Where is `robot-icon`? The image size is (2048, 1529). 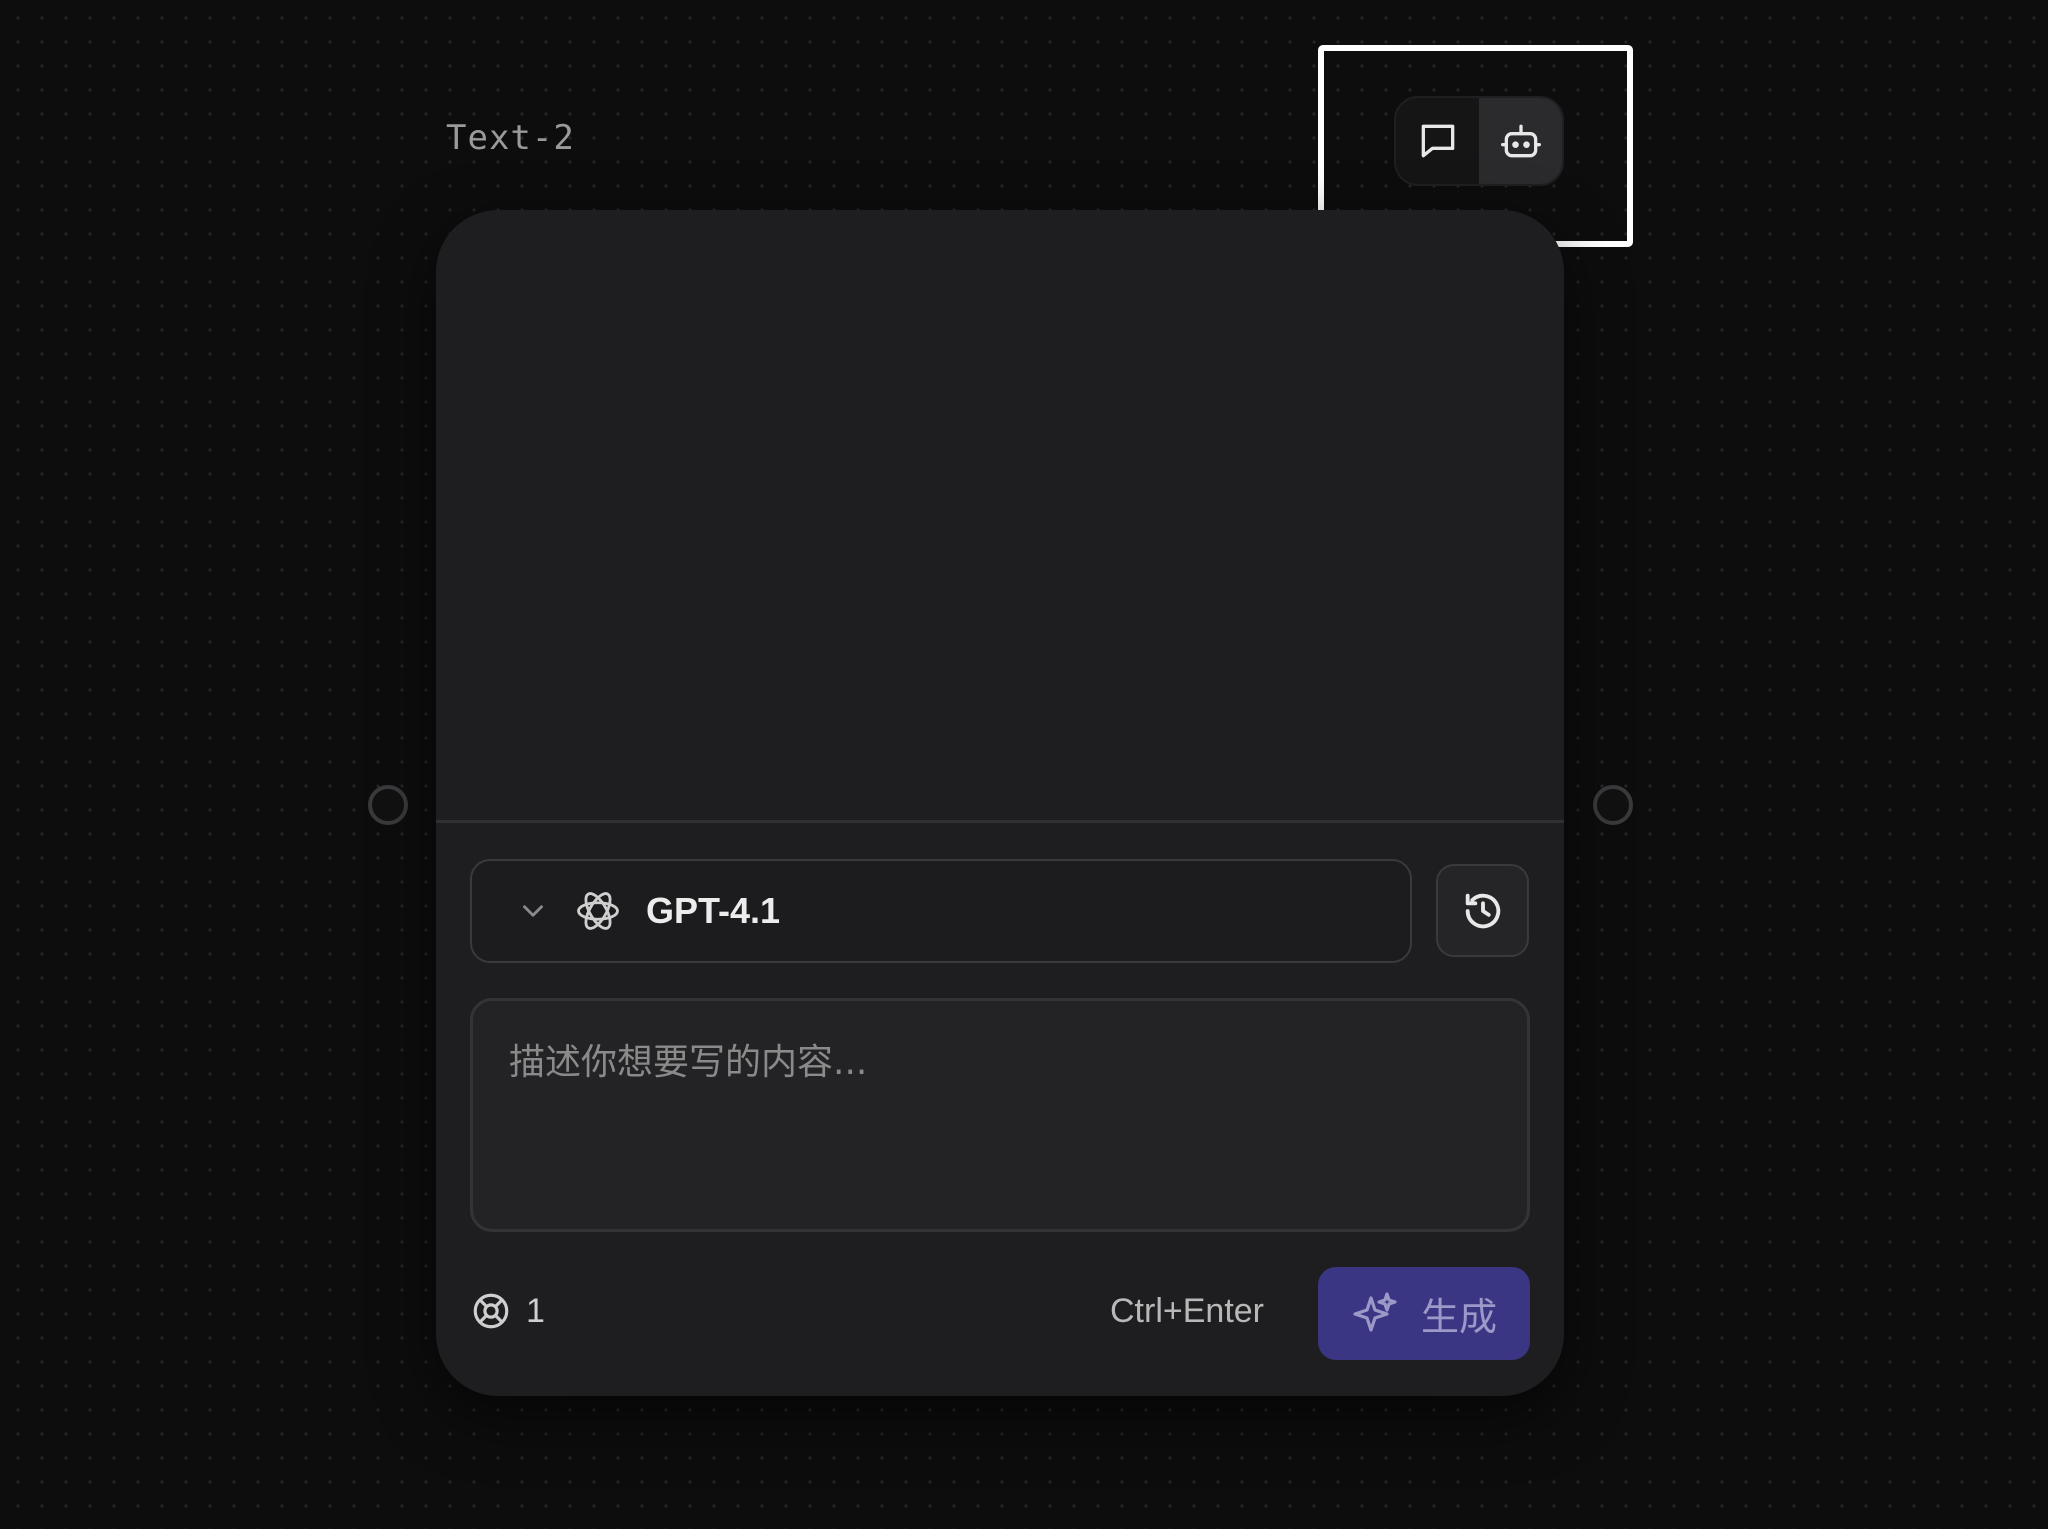 robot-icon is located at coordinates (1520, 141).